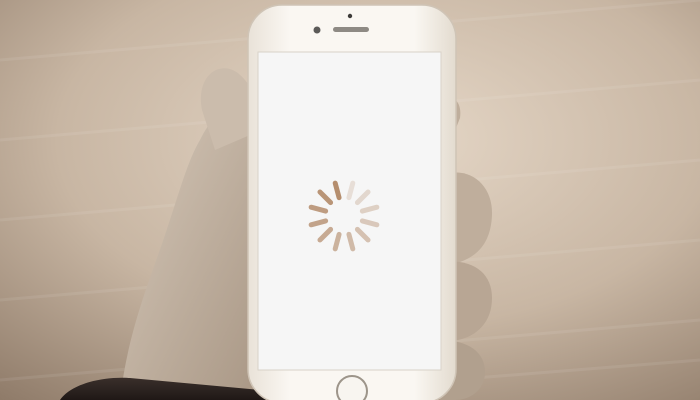  What do you see at coordinates (317, 30) in the screenshot?
I see `front-camera` at bounding box center [317, 30].